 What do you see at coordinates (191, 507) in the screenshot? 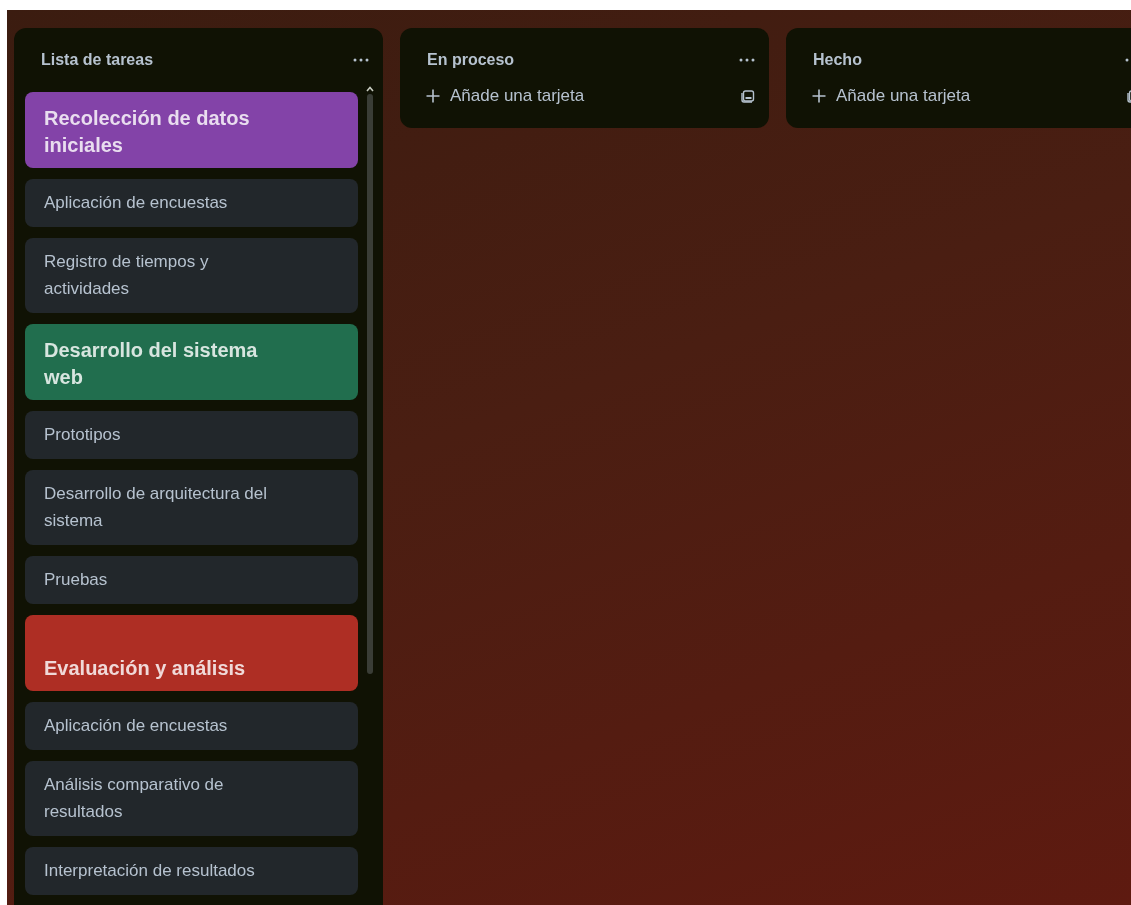
I see `task-card: Desarrollo de arquitectura del sistema` at bounding box center [191, 507].